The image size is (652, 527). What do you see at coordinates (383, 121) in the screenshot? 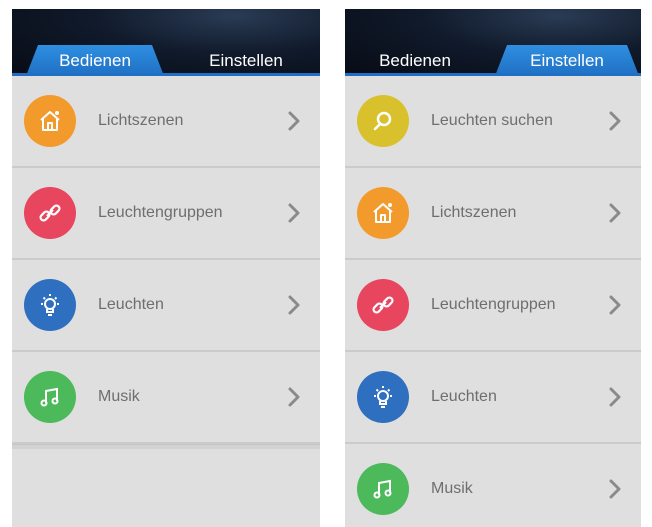
I see `search-icon` at bounding box center [383, 121].